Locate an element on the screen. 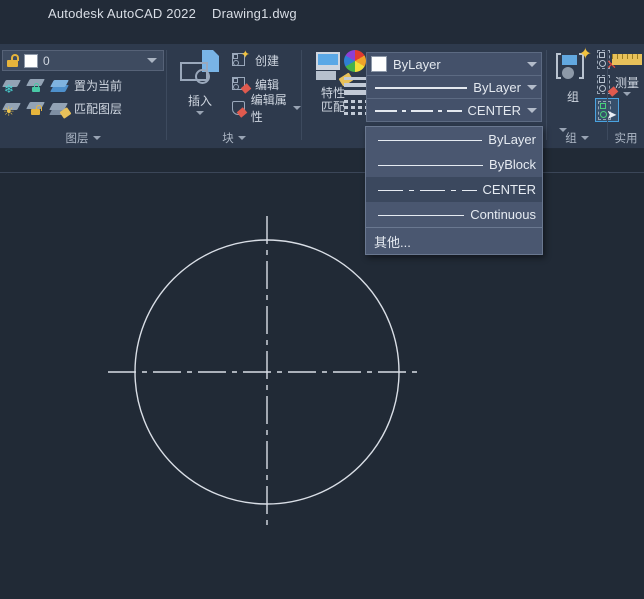 The image size is (644, 599). ribbon-panel-utilities: 测量 实用 is located at coordinates (626, 96).